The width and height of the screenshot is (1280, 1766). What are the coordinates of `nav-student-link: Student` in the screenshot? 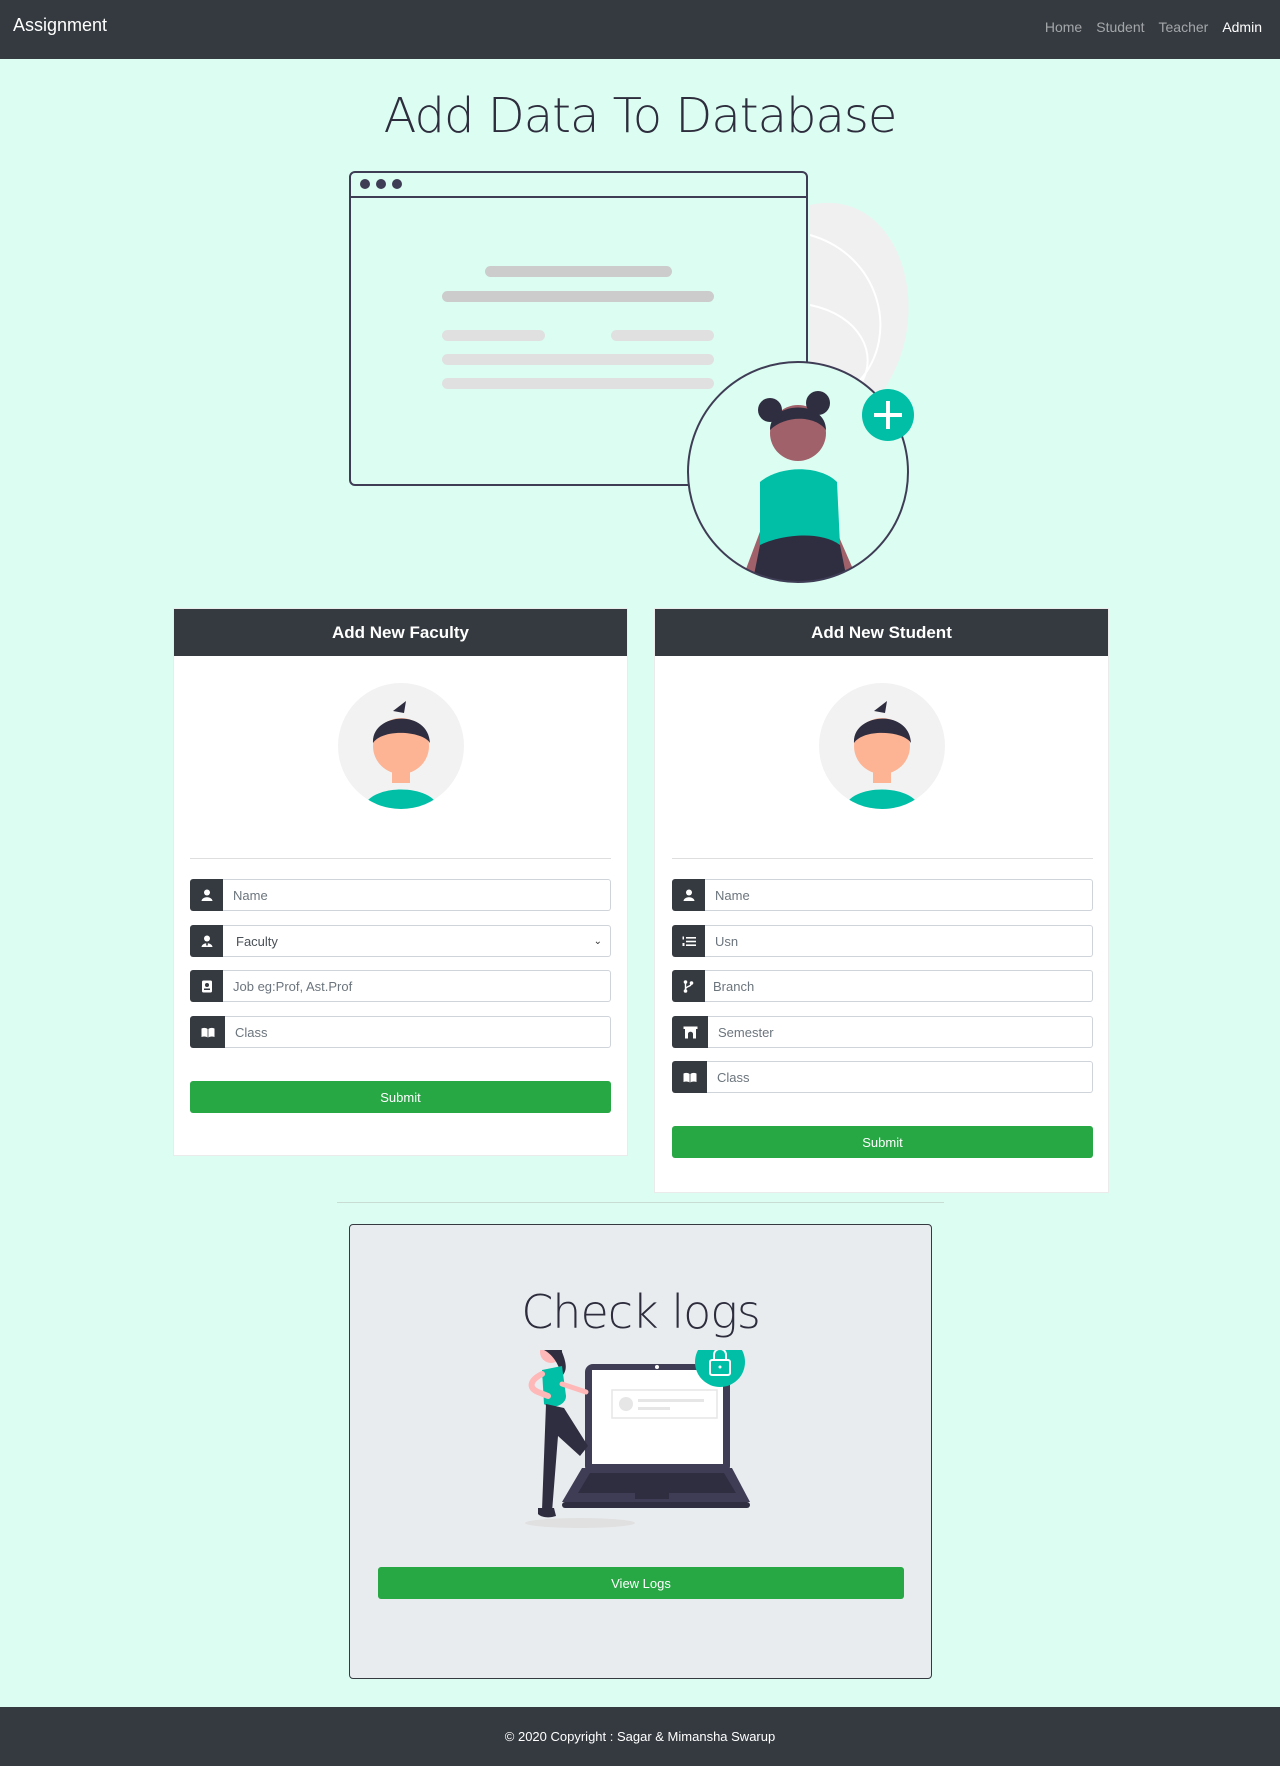 It's located at (1120, 27).